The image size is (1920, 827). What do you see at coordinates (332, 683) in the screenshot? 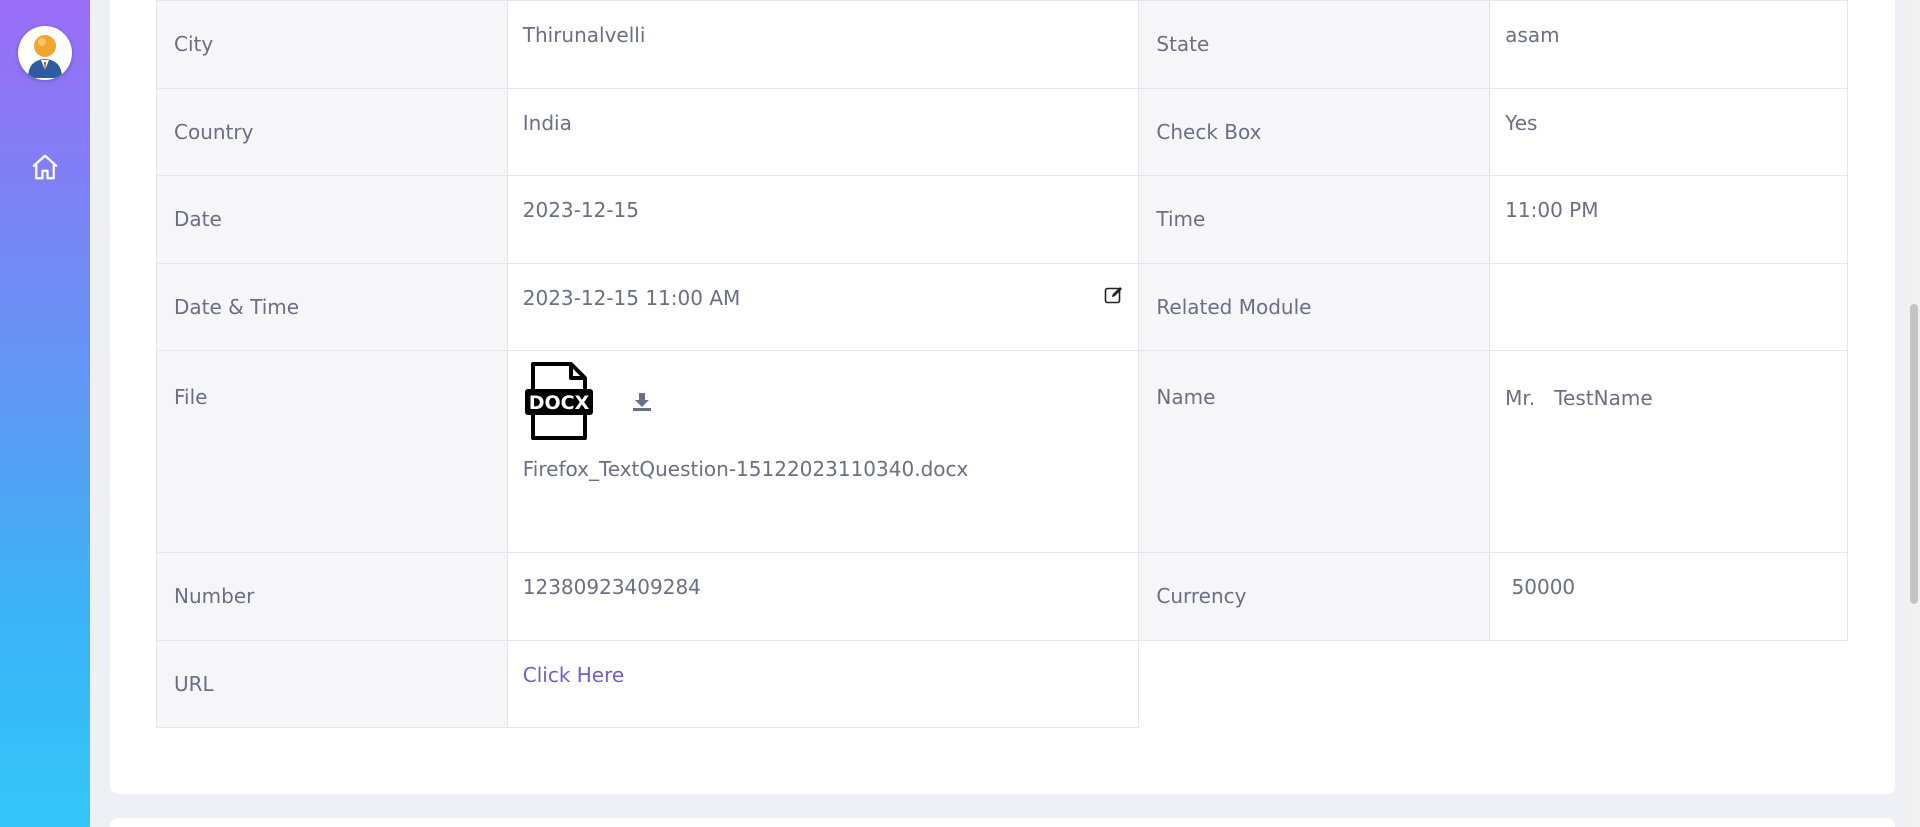
I see `field-label-url: URL` at bounding box center [332, 683].